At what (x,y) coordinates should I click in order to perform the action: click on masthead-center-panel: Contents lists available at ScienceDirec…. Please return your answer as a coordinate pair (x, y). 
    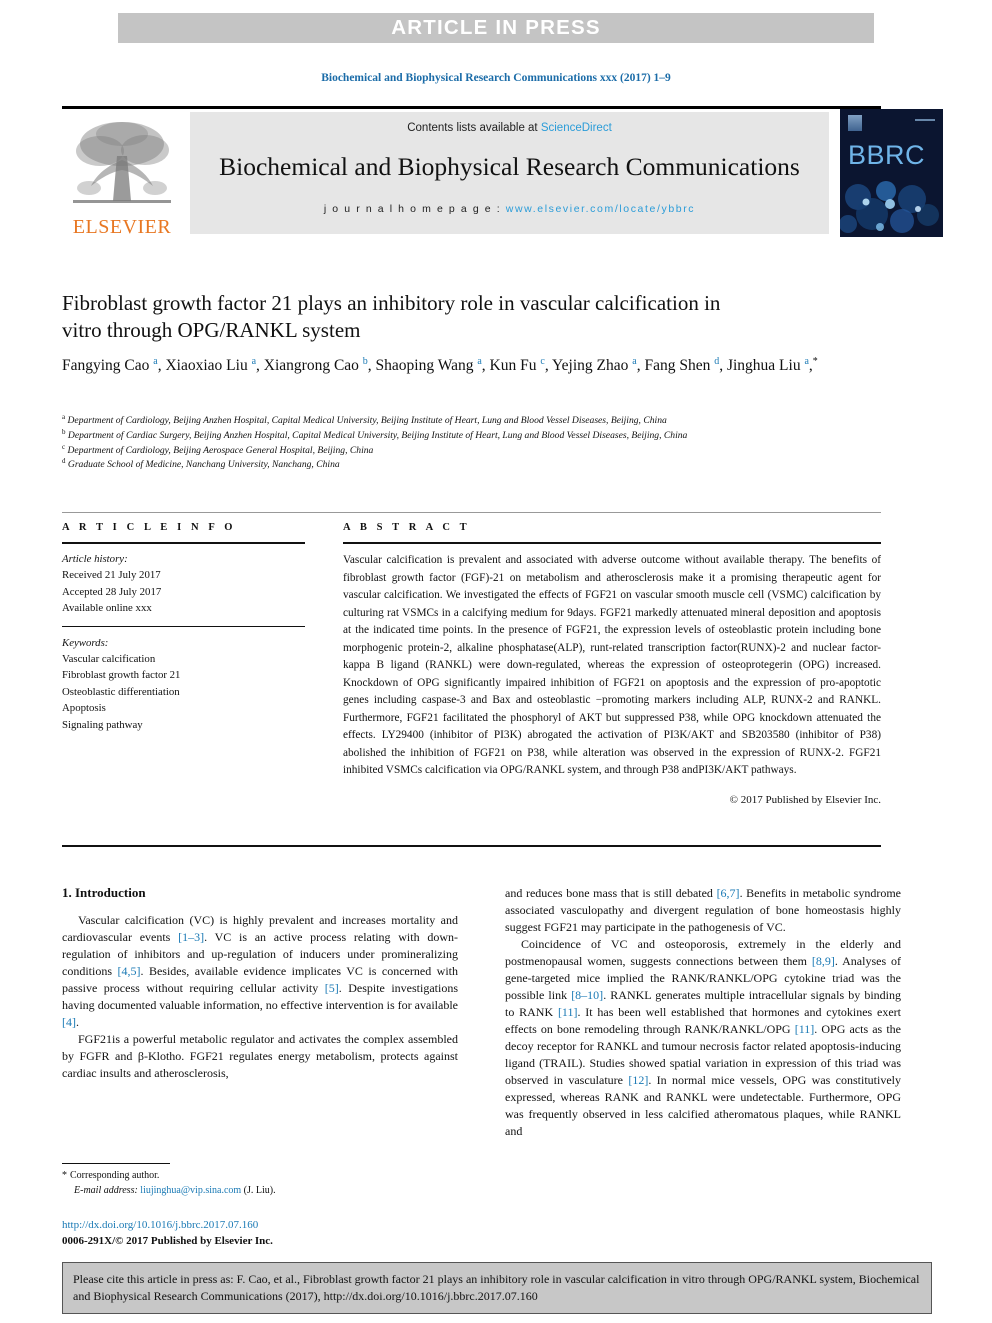
    Looking at the image, I should click on (509, 173).